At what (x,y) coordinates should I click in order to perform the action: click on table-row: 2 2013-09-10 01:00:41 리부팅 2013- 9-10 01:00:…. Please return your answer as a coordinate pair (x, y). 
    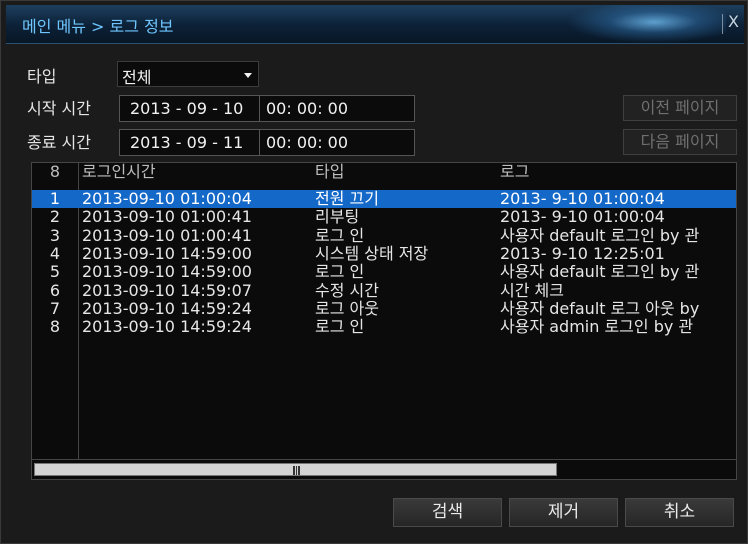
    Looking at the image, I should click on (384, 217).